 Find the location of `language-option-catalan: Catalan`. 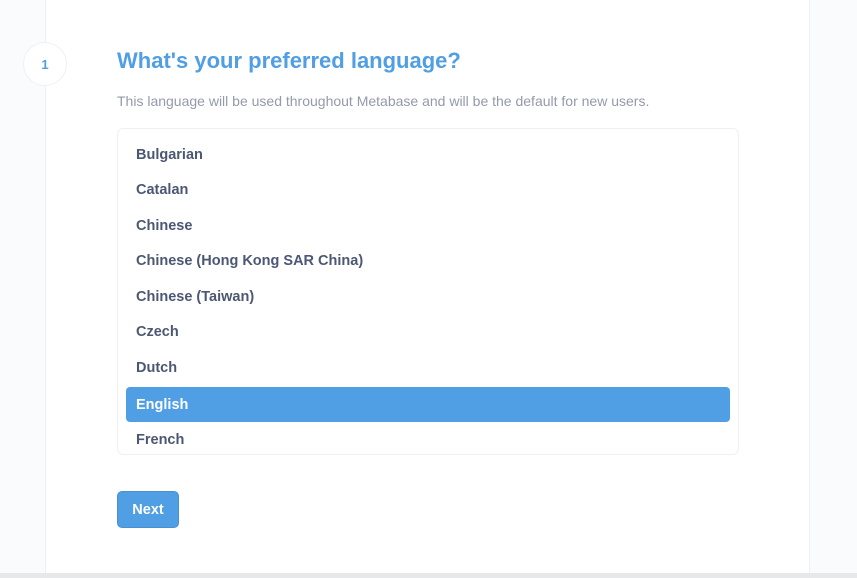

language-option-catalan: Catalan is located at coordinates (428, 190).